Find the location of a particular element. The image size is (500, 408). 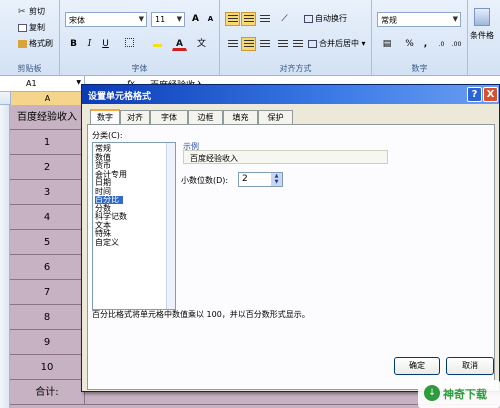

phonetic-button: 文 is located at coordinates (201, 44).